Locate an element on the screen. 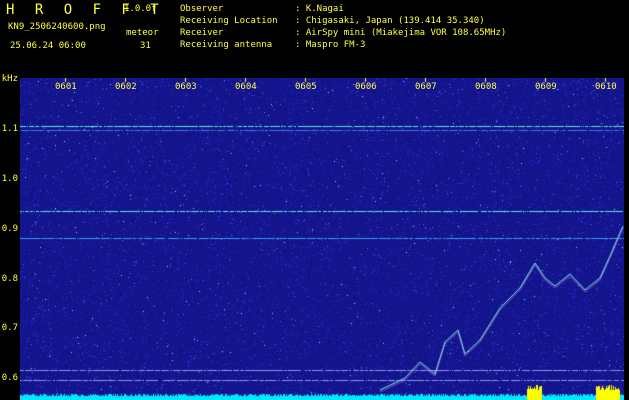 This screenshot has height=400, width=629. receiver-label: Receiver is located at coordinates (202, 33).